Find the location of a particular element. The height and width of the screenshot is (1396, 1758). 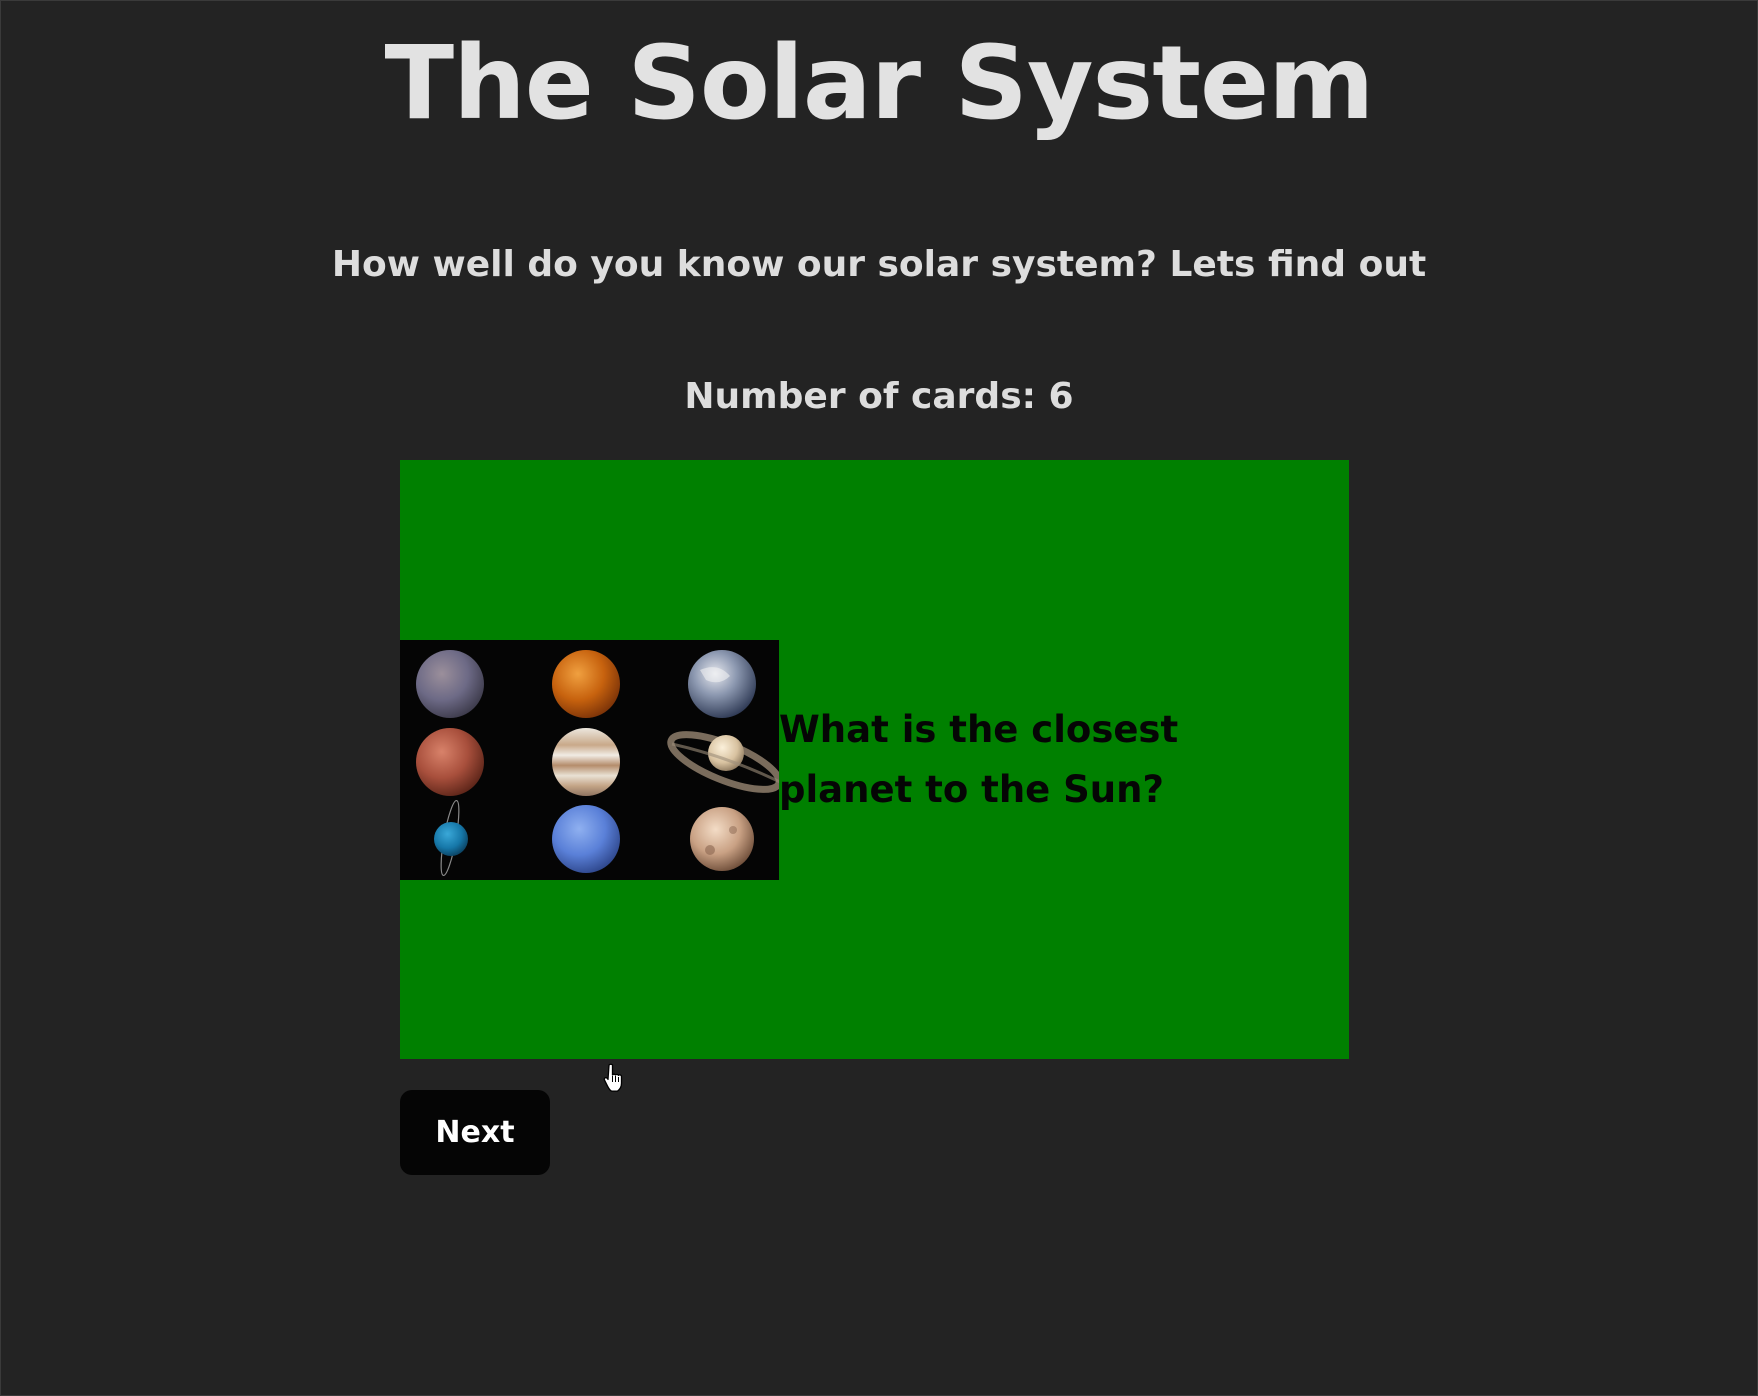

earth-planet is located at coordinates (722, 683).